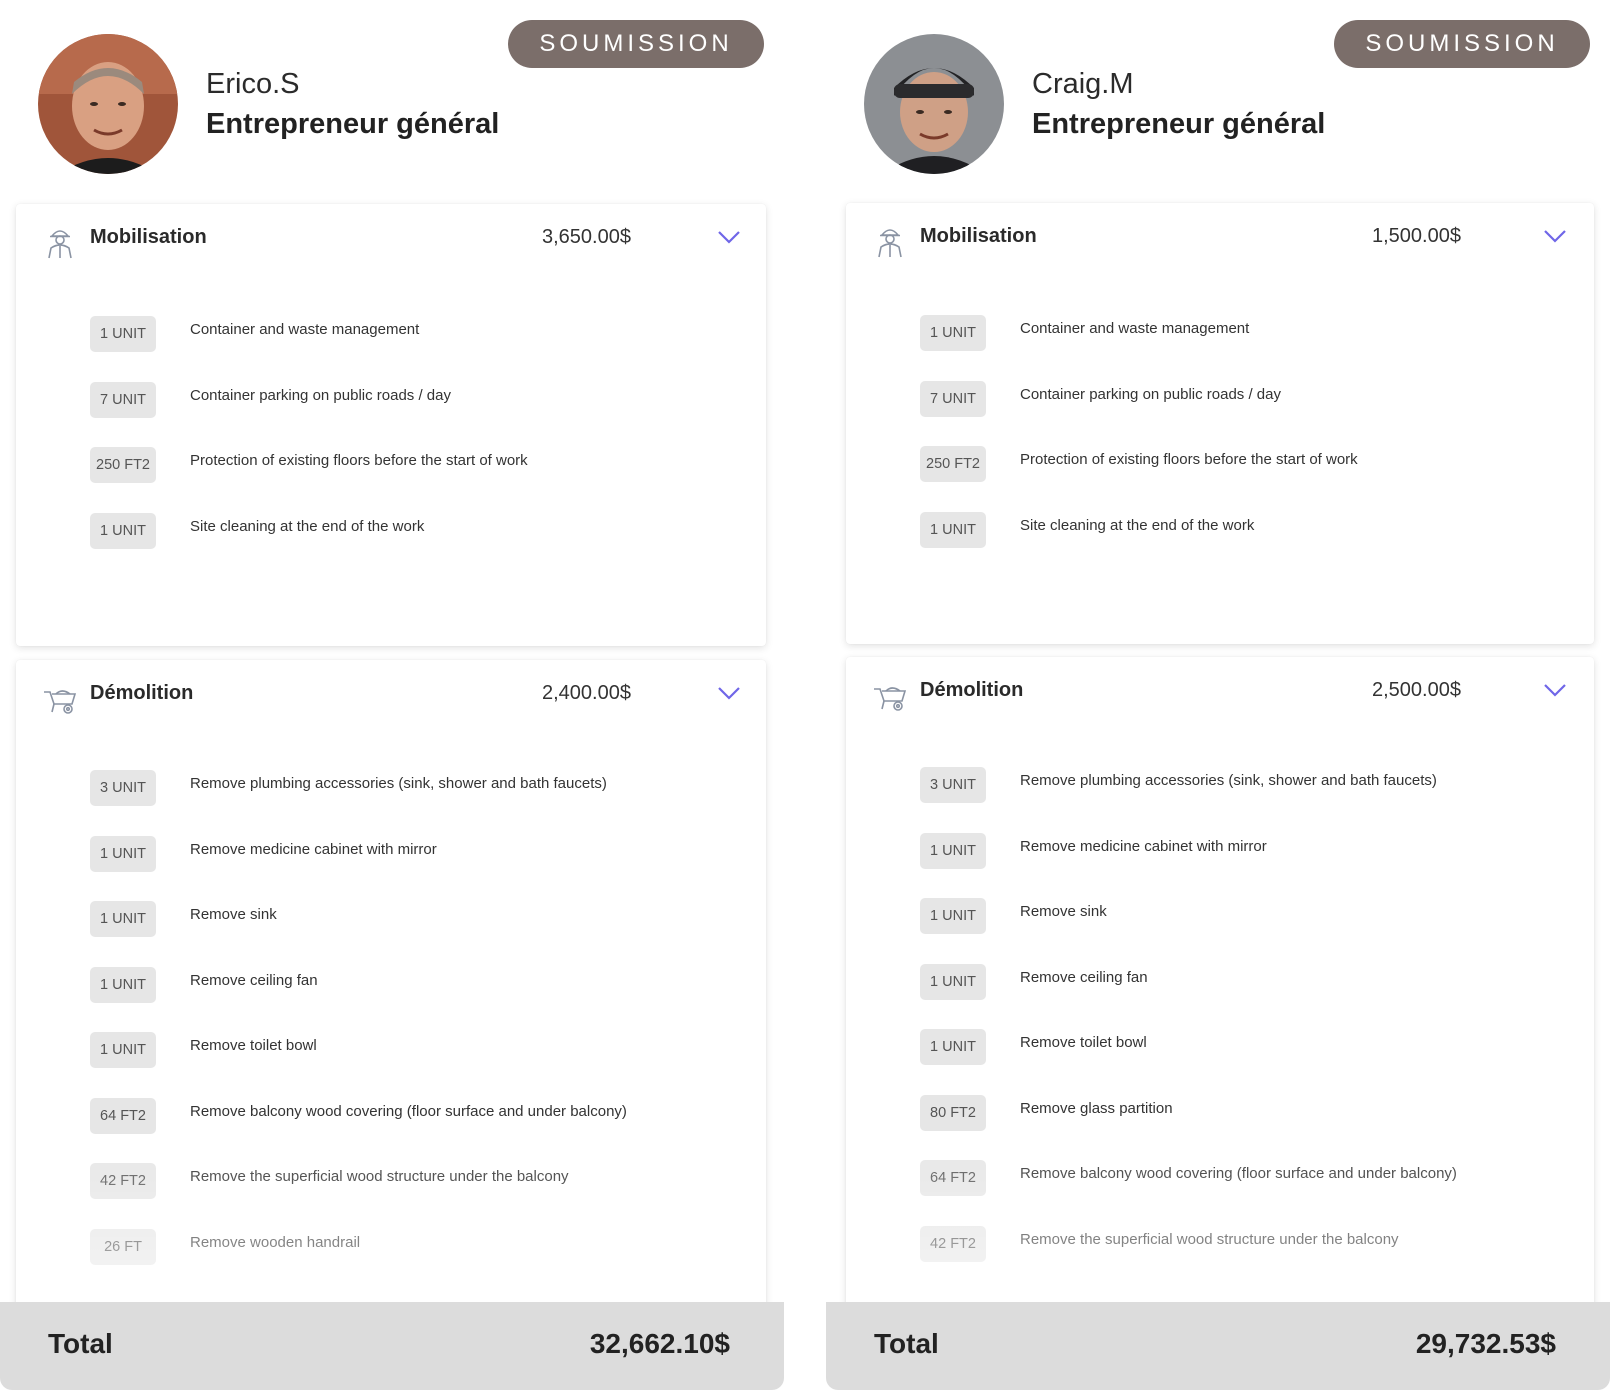 The image size is (1610, 1390). I want to click on item-description: Container parking on public roads / day, so click(1150, 394).